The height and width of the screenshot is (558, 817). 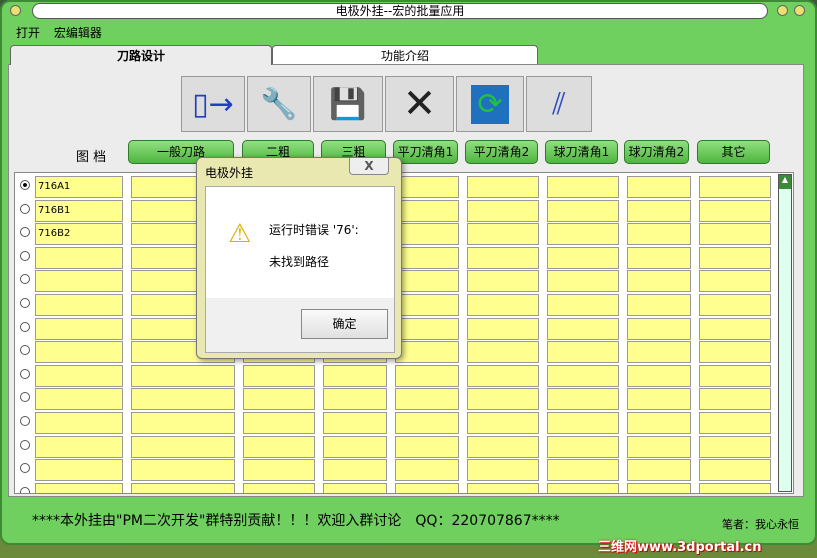 What do you see at coordinates (733, 152) in the screenshot?
I see `category-button: 其它` at bounding box center [733, 152].